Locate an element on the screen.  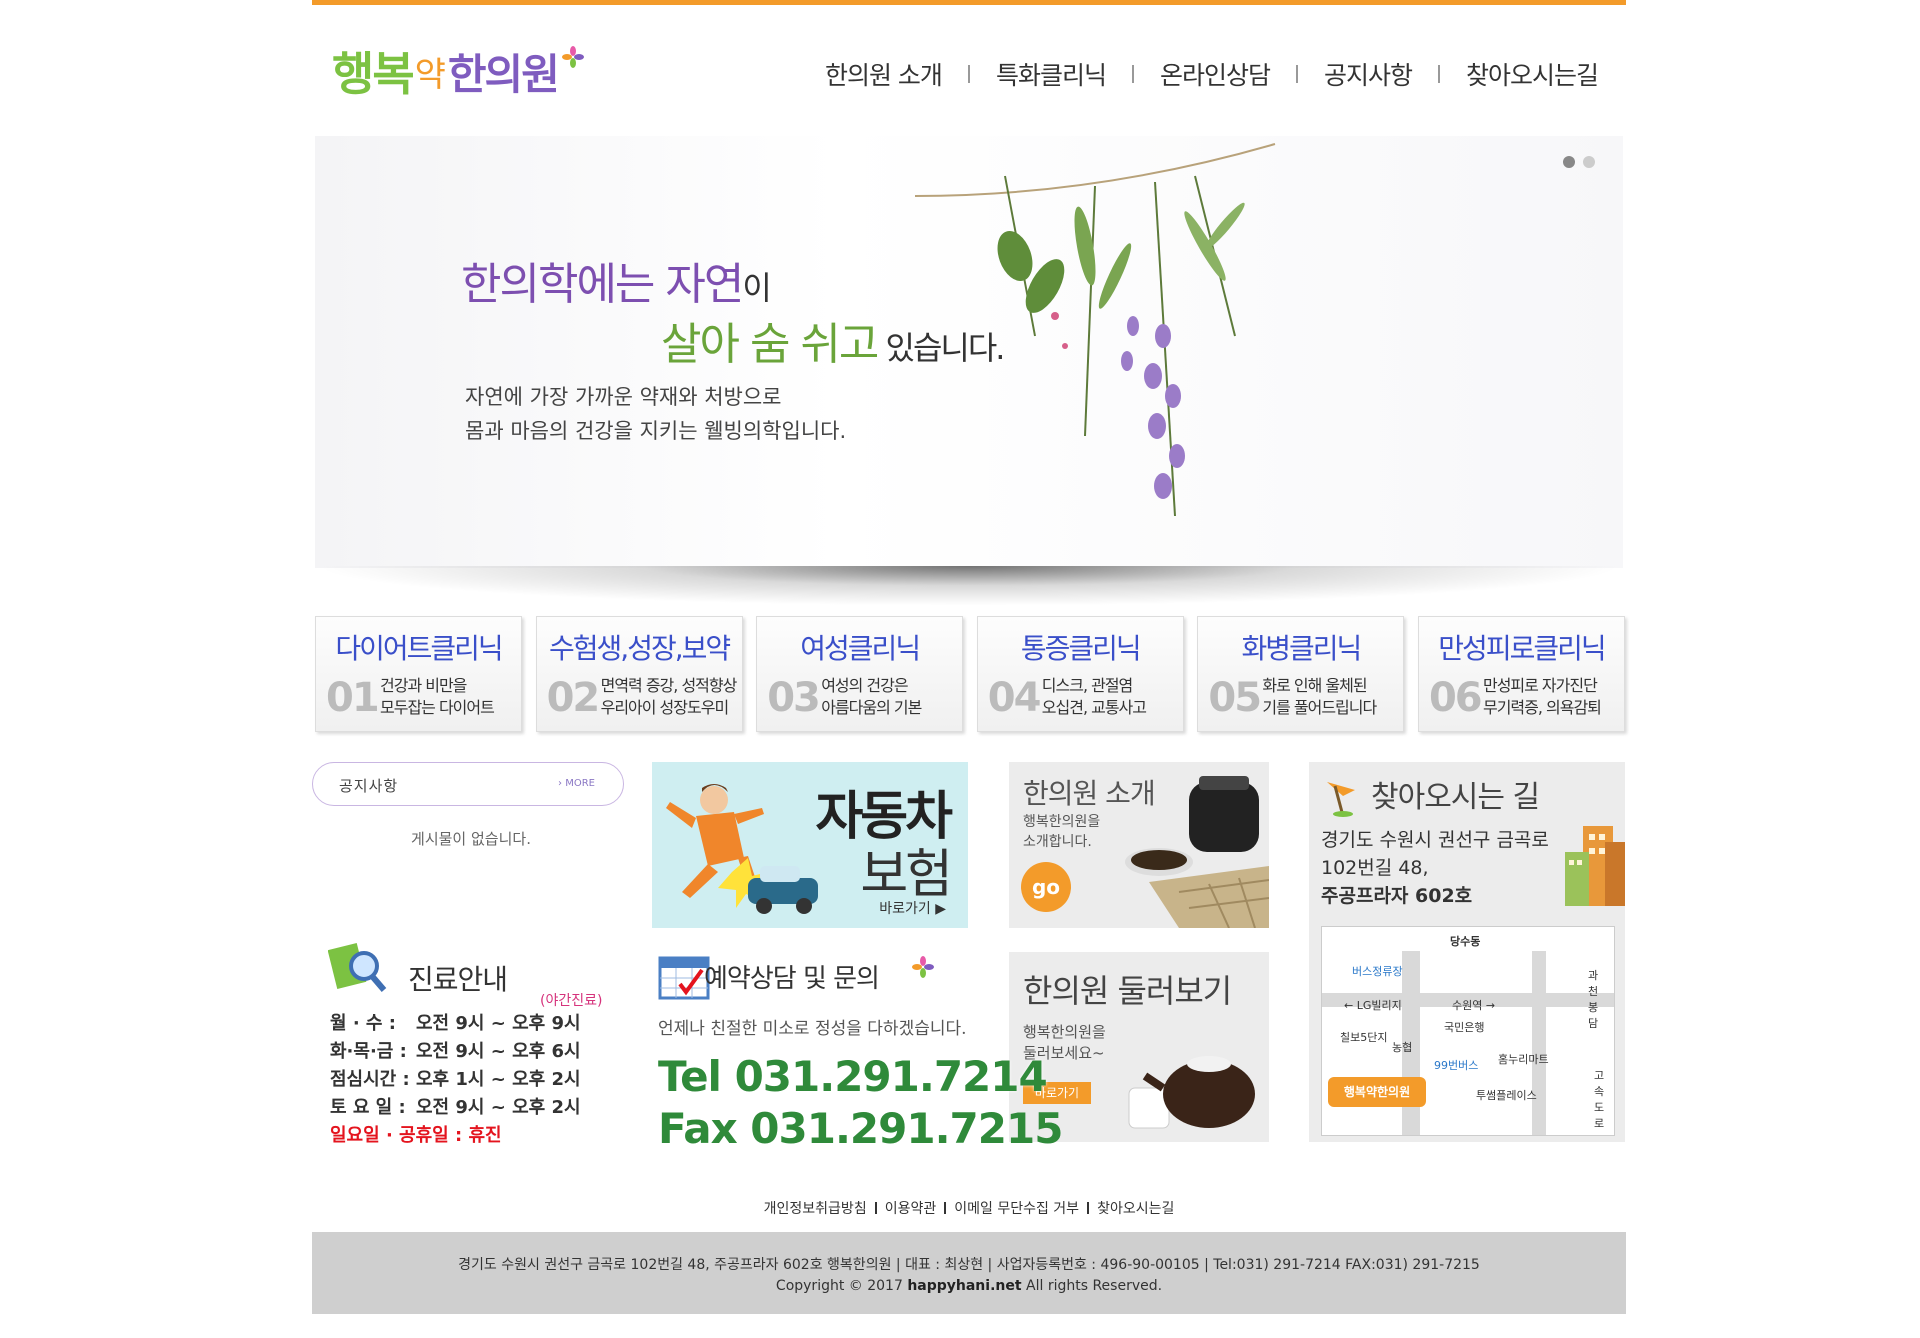
clinic-intro-banner: 한의원 소개 행복한의원을 소개합니다. go is located at coordinates (1139, 845).